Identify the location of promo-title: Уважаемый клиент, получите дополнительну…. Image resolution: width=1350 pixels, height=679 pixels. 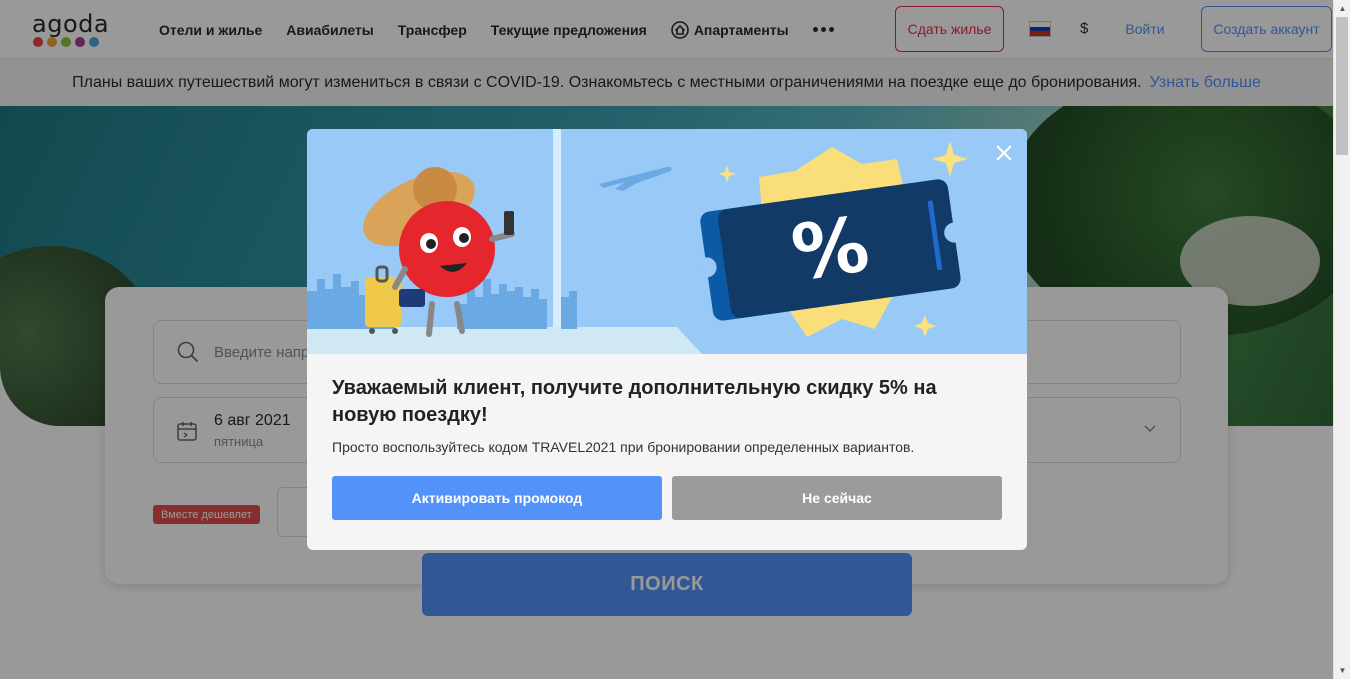
(634, 401).